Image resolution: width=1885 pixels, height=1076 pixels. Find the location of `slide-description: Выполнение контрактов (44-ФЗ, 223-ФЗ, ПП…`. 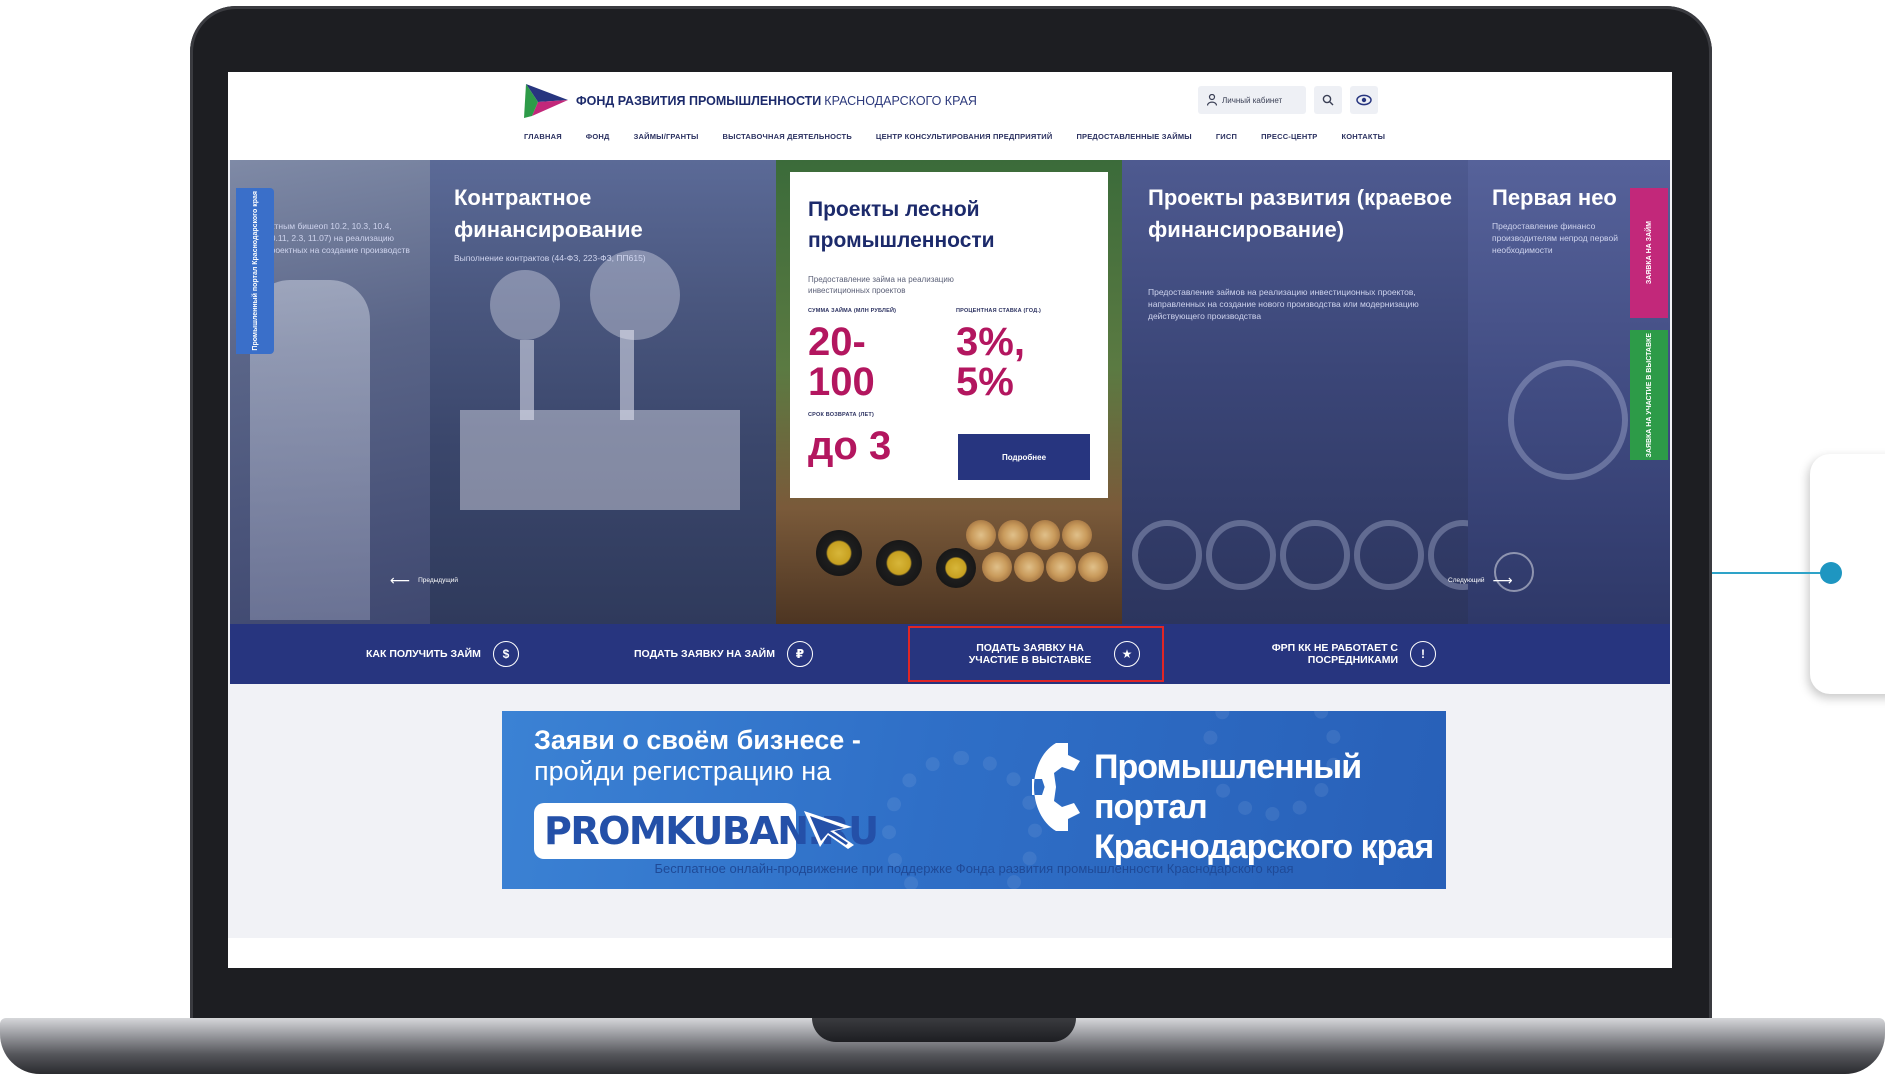

slide-description: Выполнение контрактов (44-ФЗ, 223-ФЗ, ПП… is located at coordinates (550, 258).